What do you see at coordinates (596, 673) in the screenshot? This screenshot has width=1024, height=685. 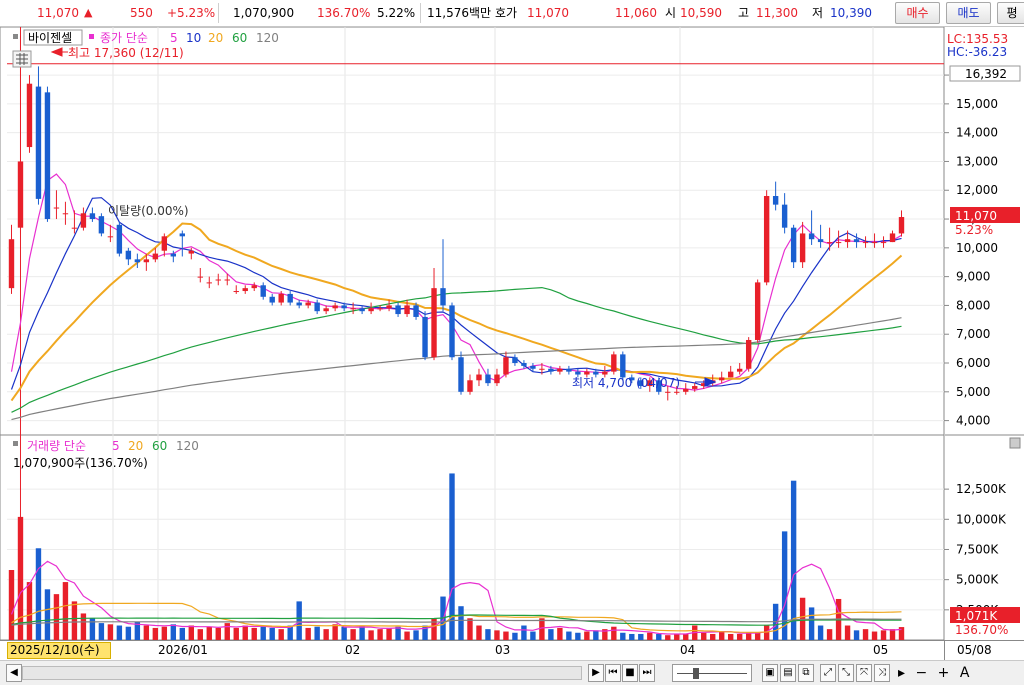 I see `play-icon: ▶` at bounding box center [596, 673].